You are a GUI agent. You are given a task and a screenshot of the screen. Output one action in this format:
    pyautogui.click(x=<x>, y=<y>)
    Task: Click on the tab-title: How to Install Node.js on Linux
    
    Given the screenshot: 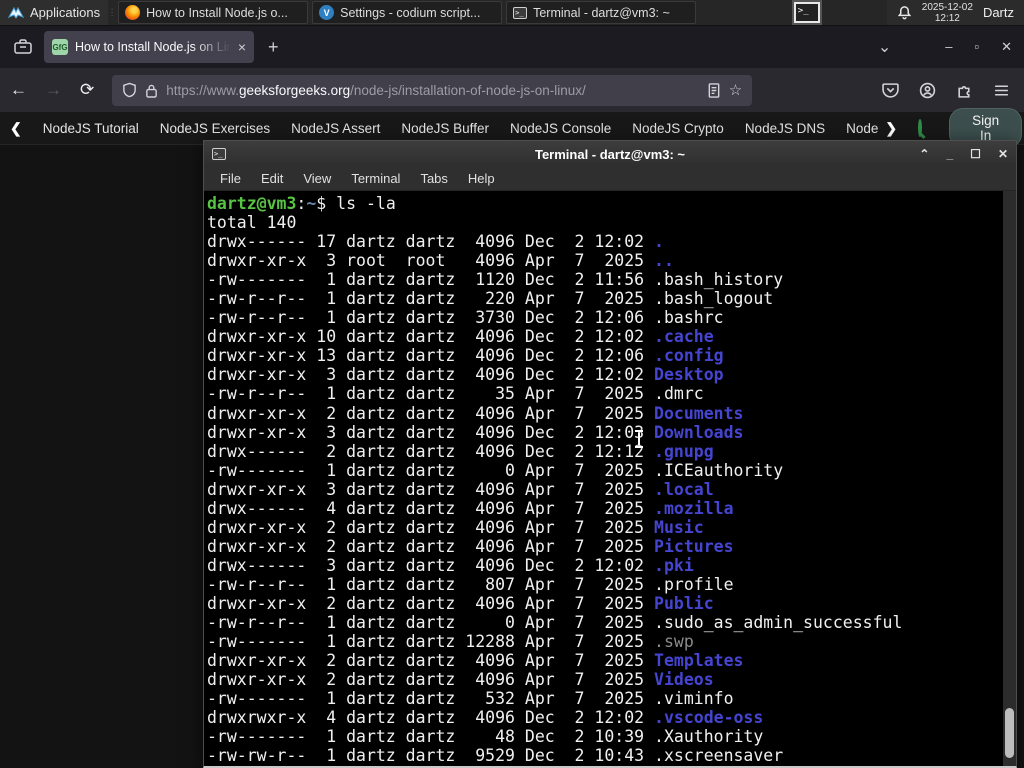 What is the action you would take?
    pyautogui.click(x=153, y=47)
    